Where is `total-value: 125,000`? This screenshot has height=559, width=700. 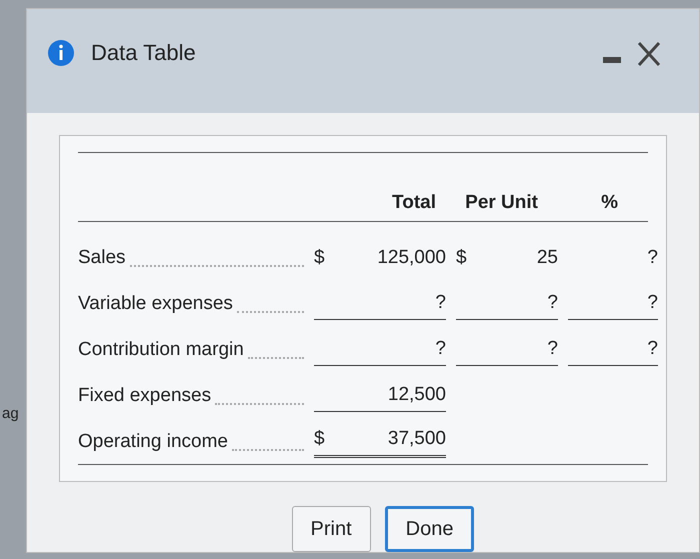 total-value: 125,000 is located at coordinates (411, 258).